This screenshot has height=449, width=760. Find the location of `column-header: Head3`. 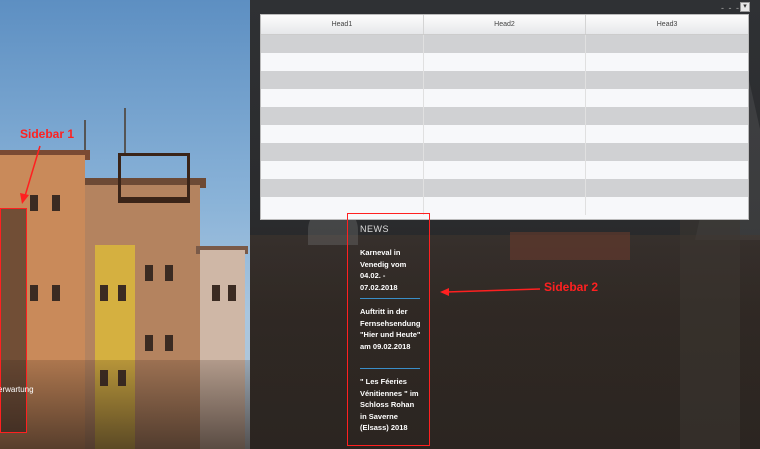

column-header: Head3 is located at coordinates (666, 25).